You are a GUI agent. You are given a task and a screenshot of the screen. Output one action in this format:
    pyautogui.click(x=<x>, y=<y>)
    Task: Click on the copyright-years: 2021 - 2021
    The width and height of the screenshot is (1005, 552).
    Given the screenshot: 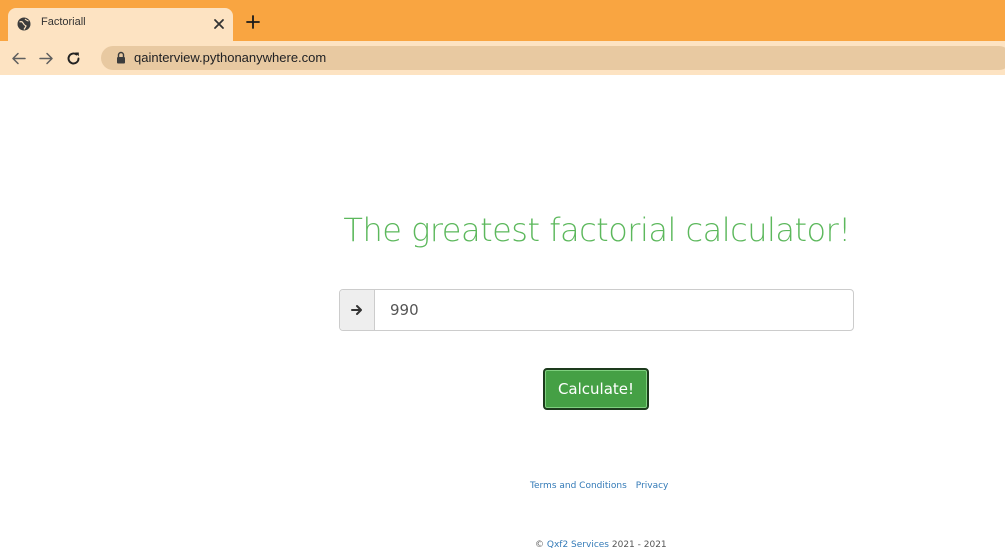 What is the action you would take?
    pyautogui.click(x=639, y=545)
    